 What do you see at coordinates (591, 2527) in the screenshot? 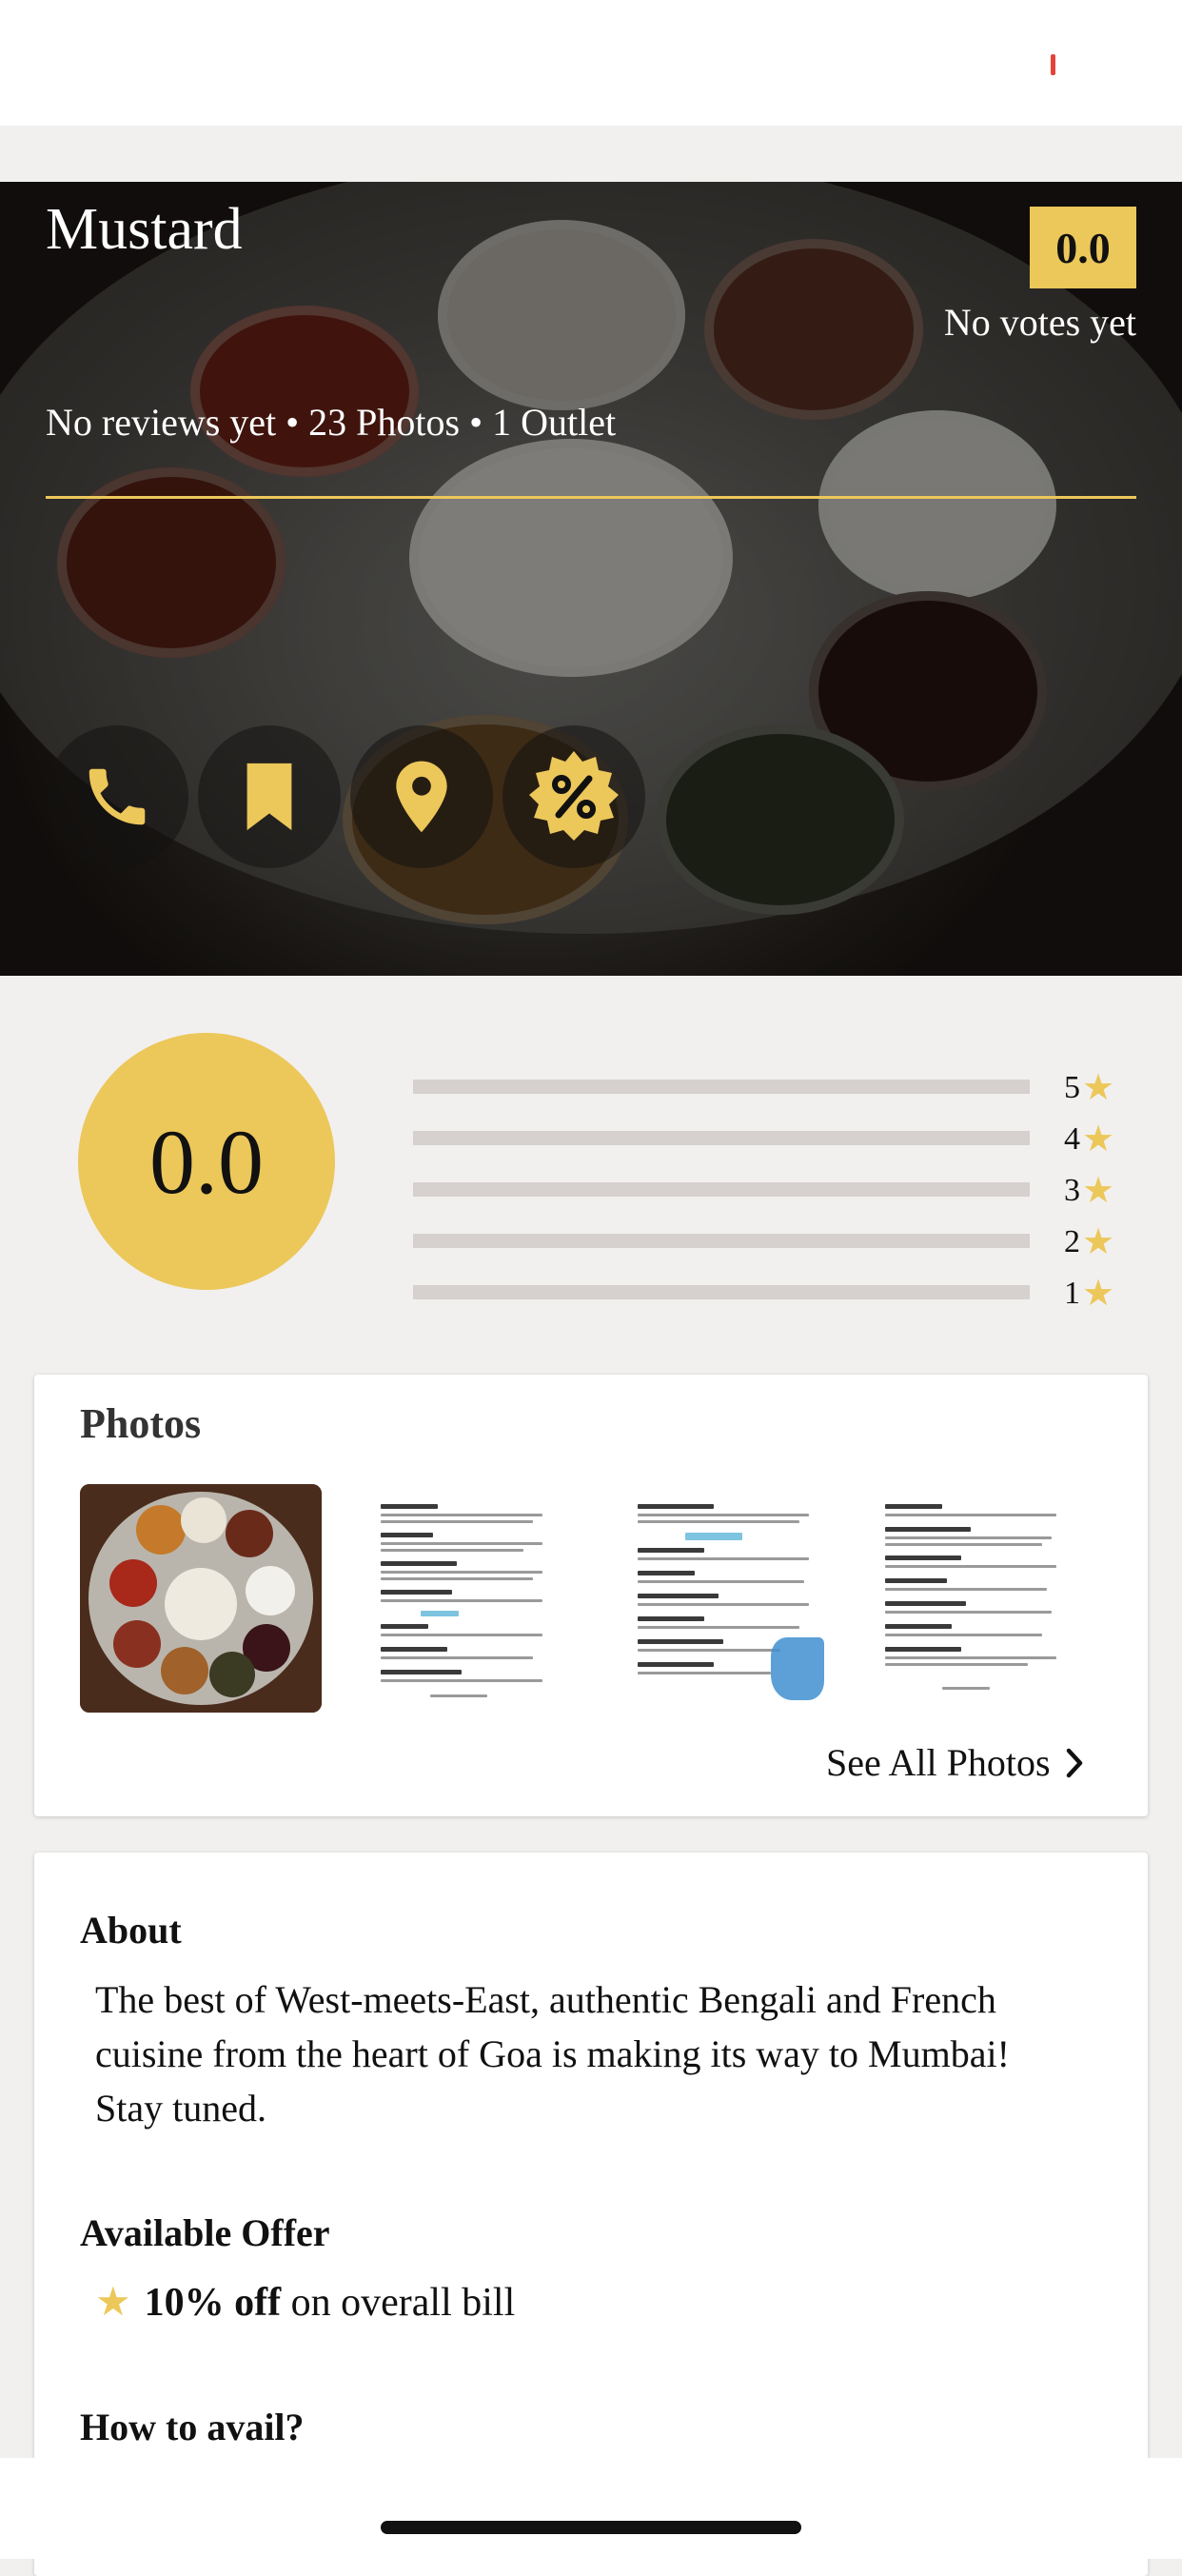
I see `home-indicator` at bounding box center [591, 2527].